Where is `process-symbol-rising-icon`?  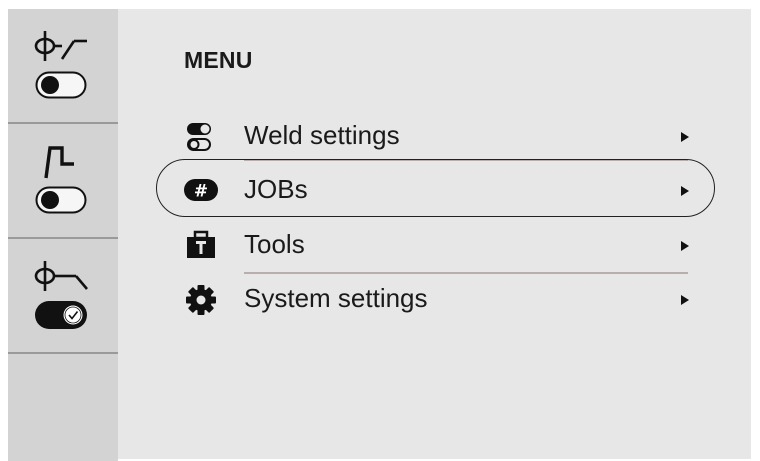
process-symbol-rising-icon is located at coordinates (60, 46).